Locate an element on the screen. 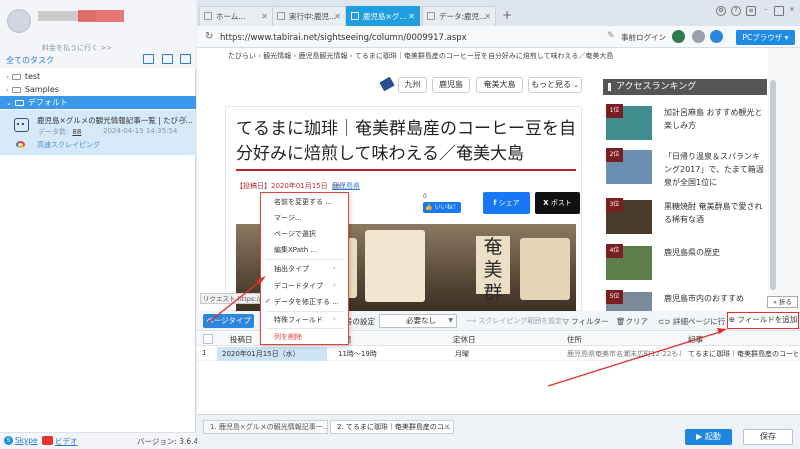 This screenshot has height=449, width=800. facebook-share-button: f シェア is located at coordinates (506, 203).